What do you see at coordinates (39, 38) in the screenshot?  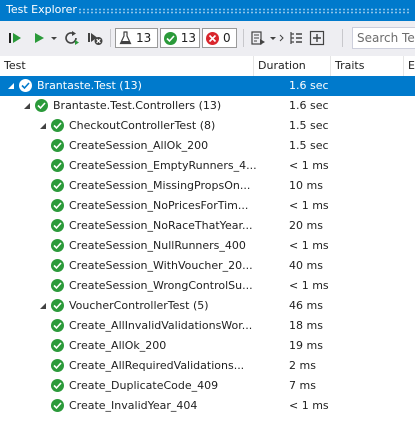 I see `run-icon` at bounding box center [39, 38].